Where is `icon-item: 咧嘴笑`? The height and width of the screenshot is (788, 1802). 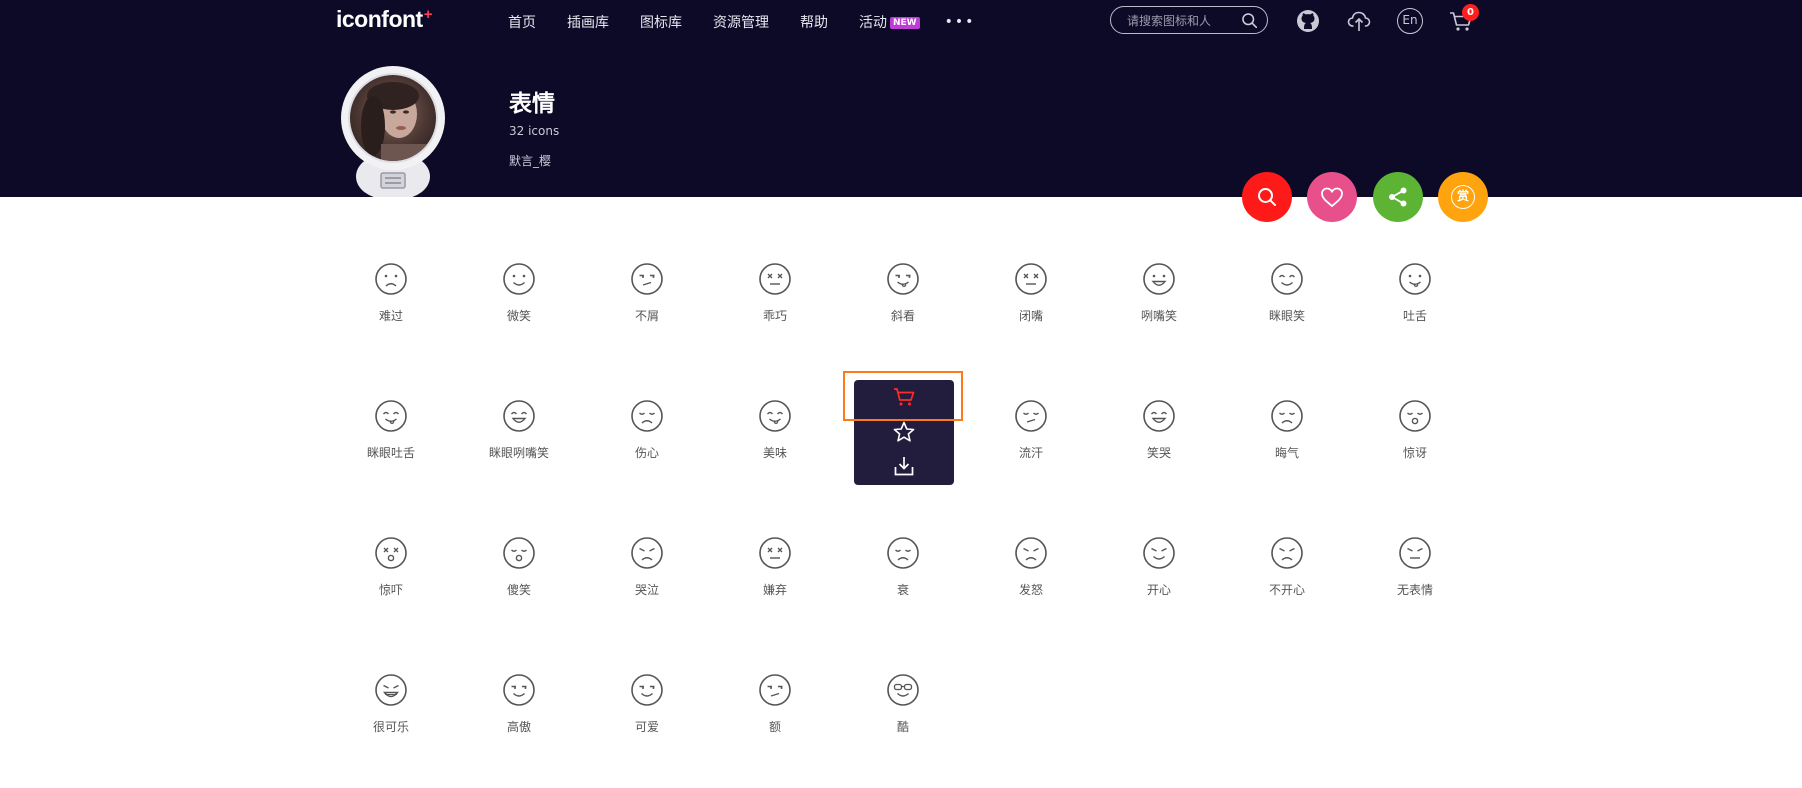
icon-item: 咧嘴笑 is located at coordinates (1159, 312).